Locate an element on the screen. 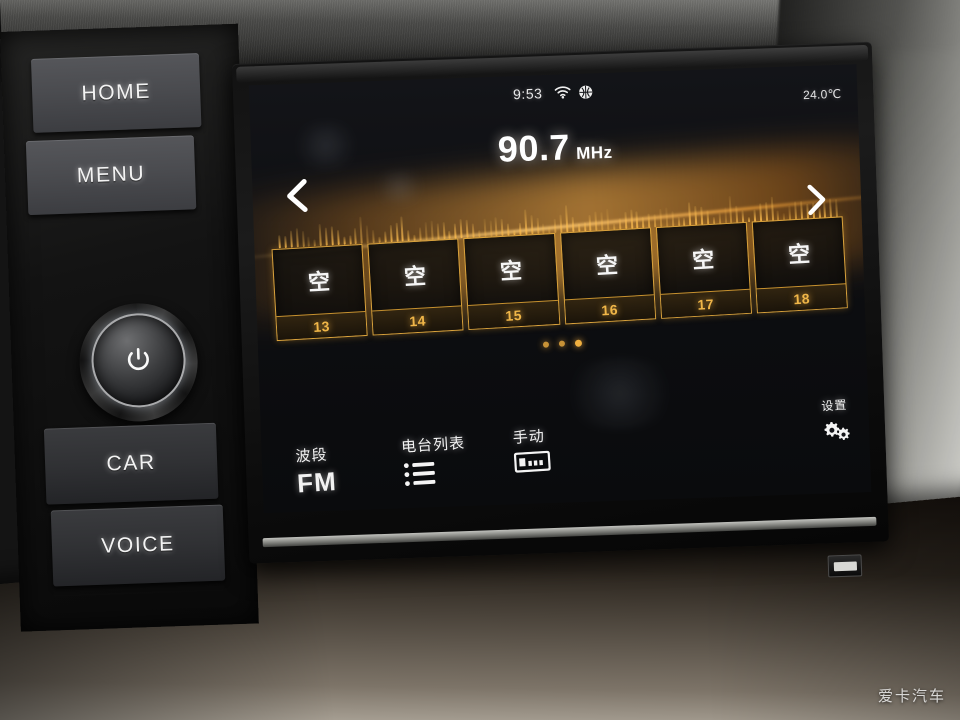 The width and height of the screenshot is (960, 720). preset-button: 空 17 is located at coordinates (703, 270).